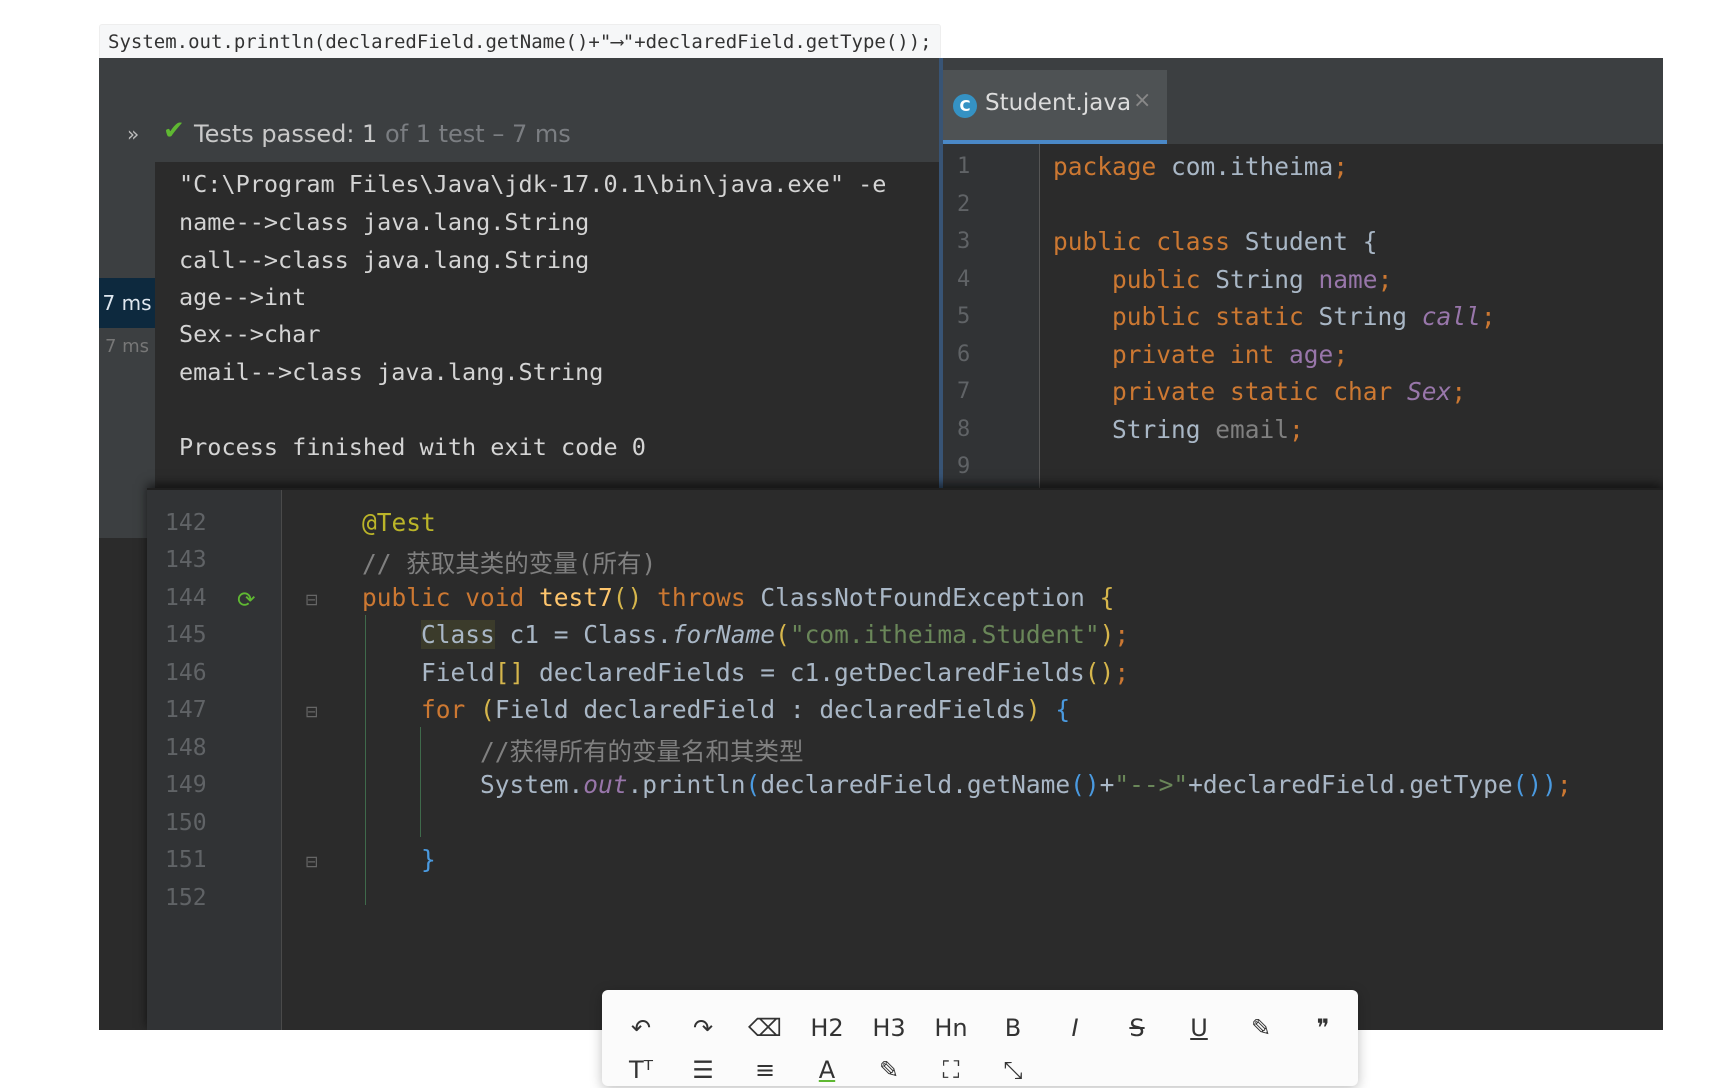  Describe the element at coordinates (641, 1070) in the screenshot. I see `font-size-button: Tᵀ` at that location.